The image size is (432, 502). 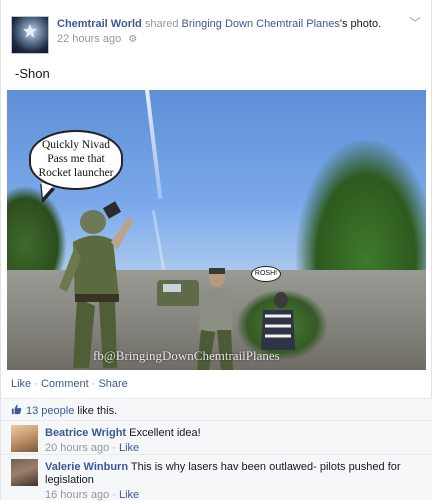 I want to click on post-meta: 22 hours ago ⚙, so click(x=97, y=39).